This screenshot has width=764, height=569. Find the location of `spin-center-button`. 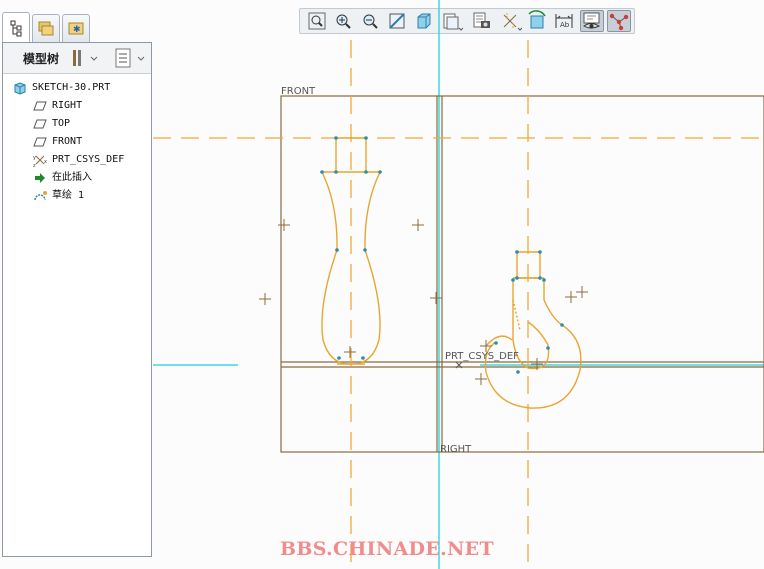

spin-center-button is located at coordinates (537, 21).